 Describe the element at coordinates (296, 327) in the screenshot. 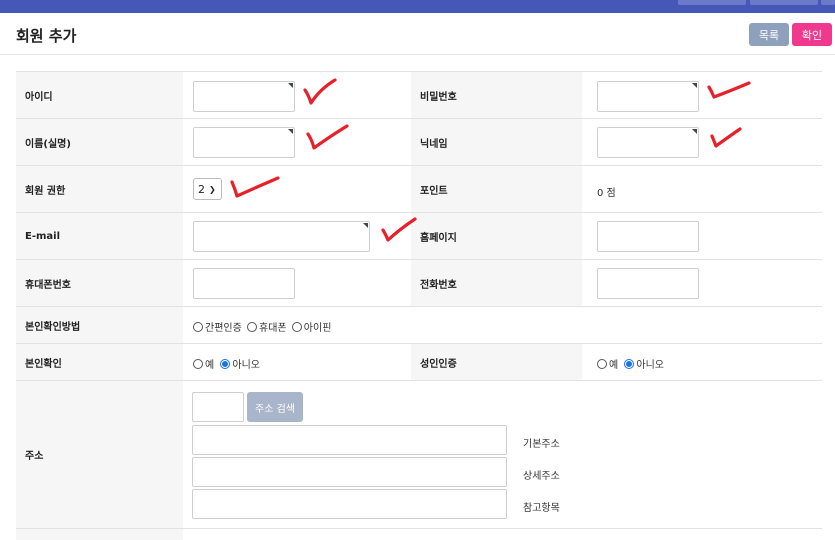

I see `cert-ipin-radio` at that location.